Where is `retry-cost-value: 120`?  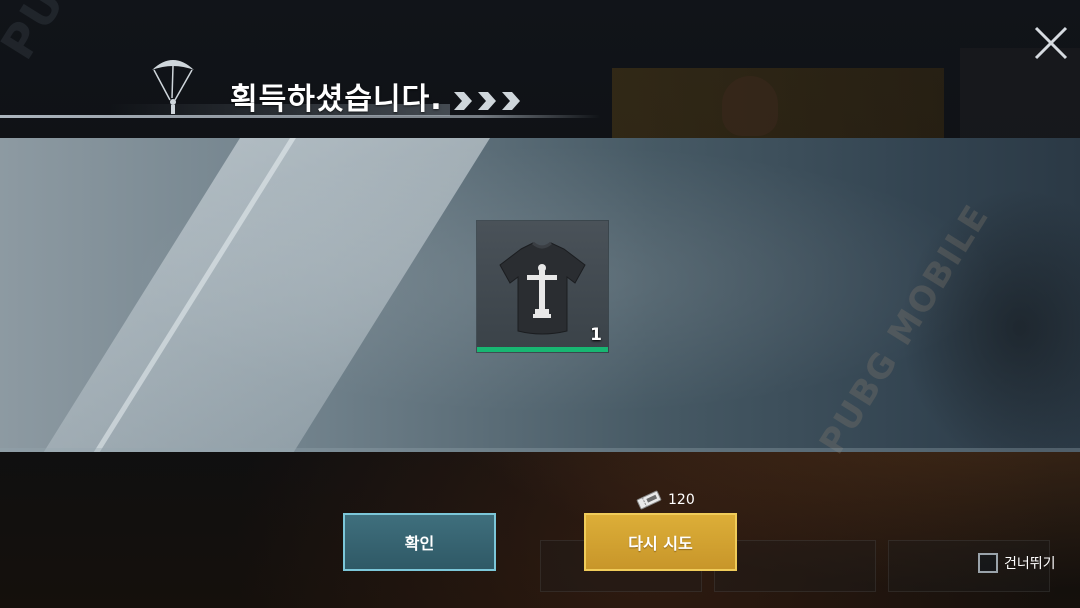 retry-cost-value: 120 is located at coordinates (681, 500).